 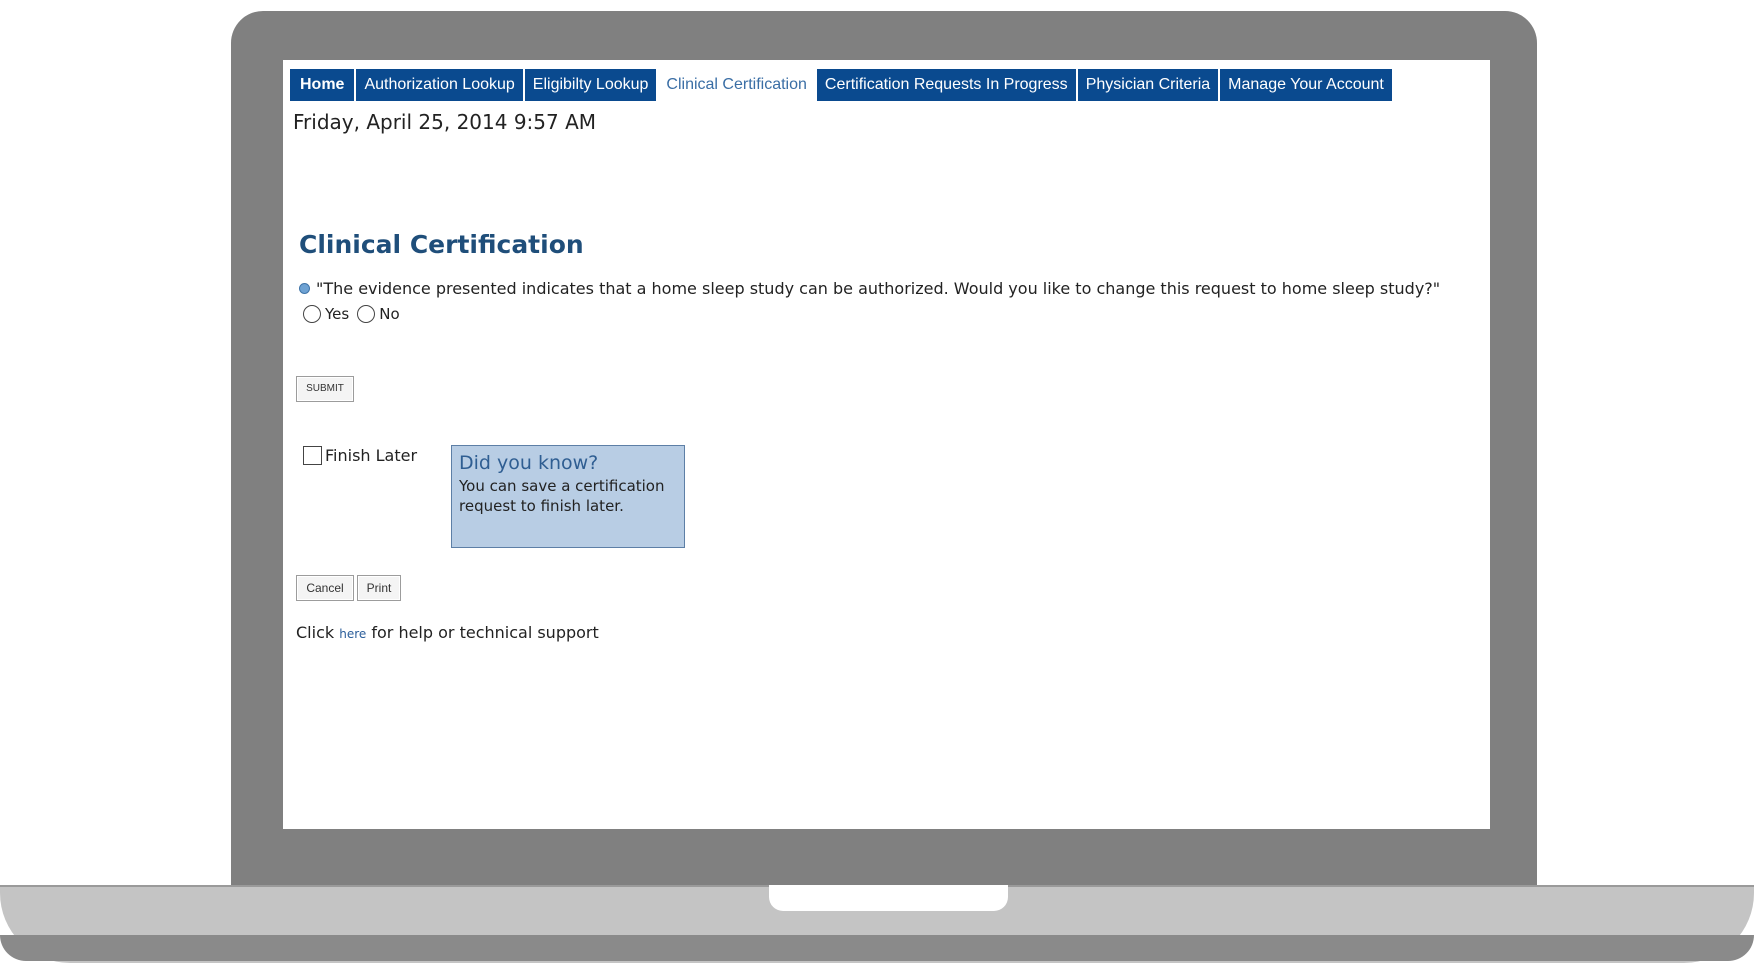 What do you see at coordinates (877, 948) in the screenshot?
I see `laptop-base-bottom` at bounding box center [877, 948].